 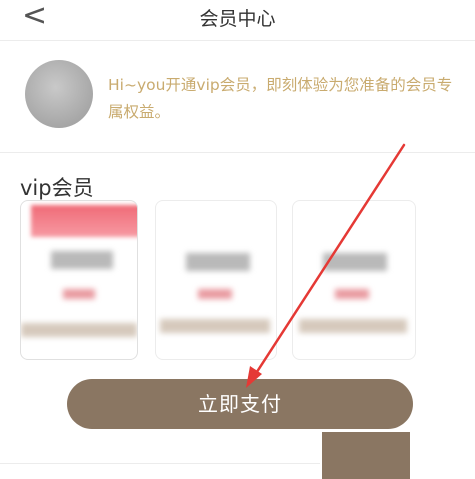 What do you see at coordinates (57, 188) in the screenshot?
I see `vip-section-title: vip会员` at bounding box center [57, 188].